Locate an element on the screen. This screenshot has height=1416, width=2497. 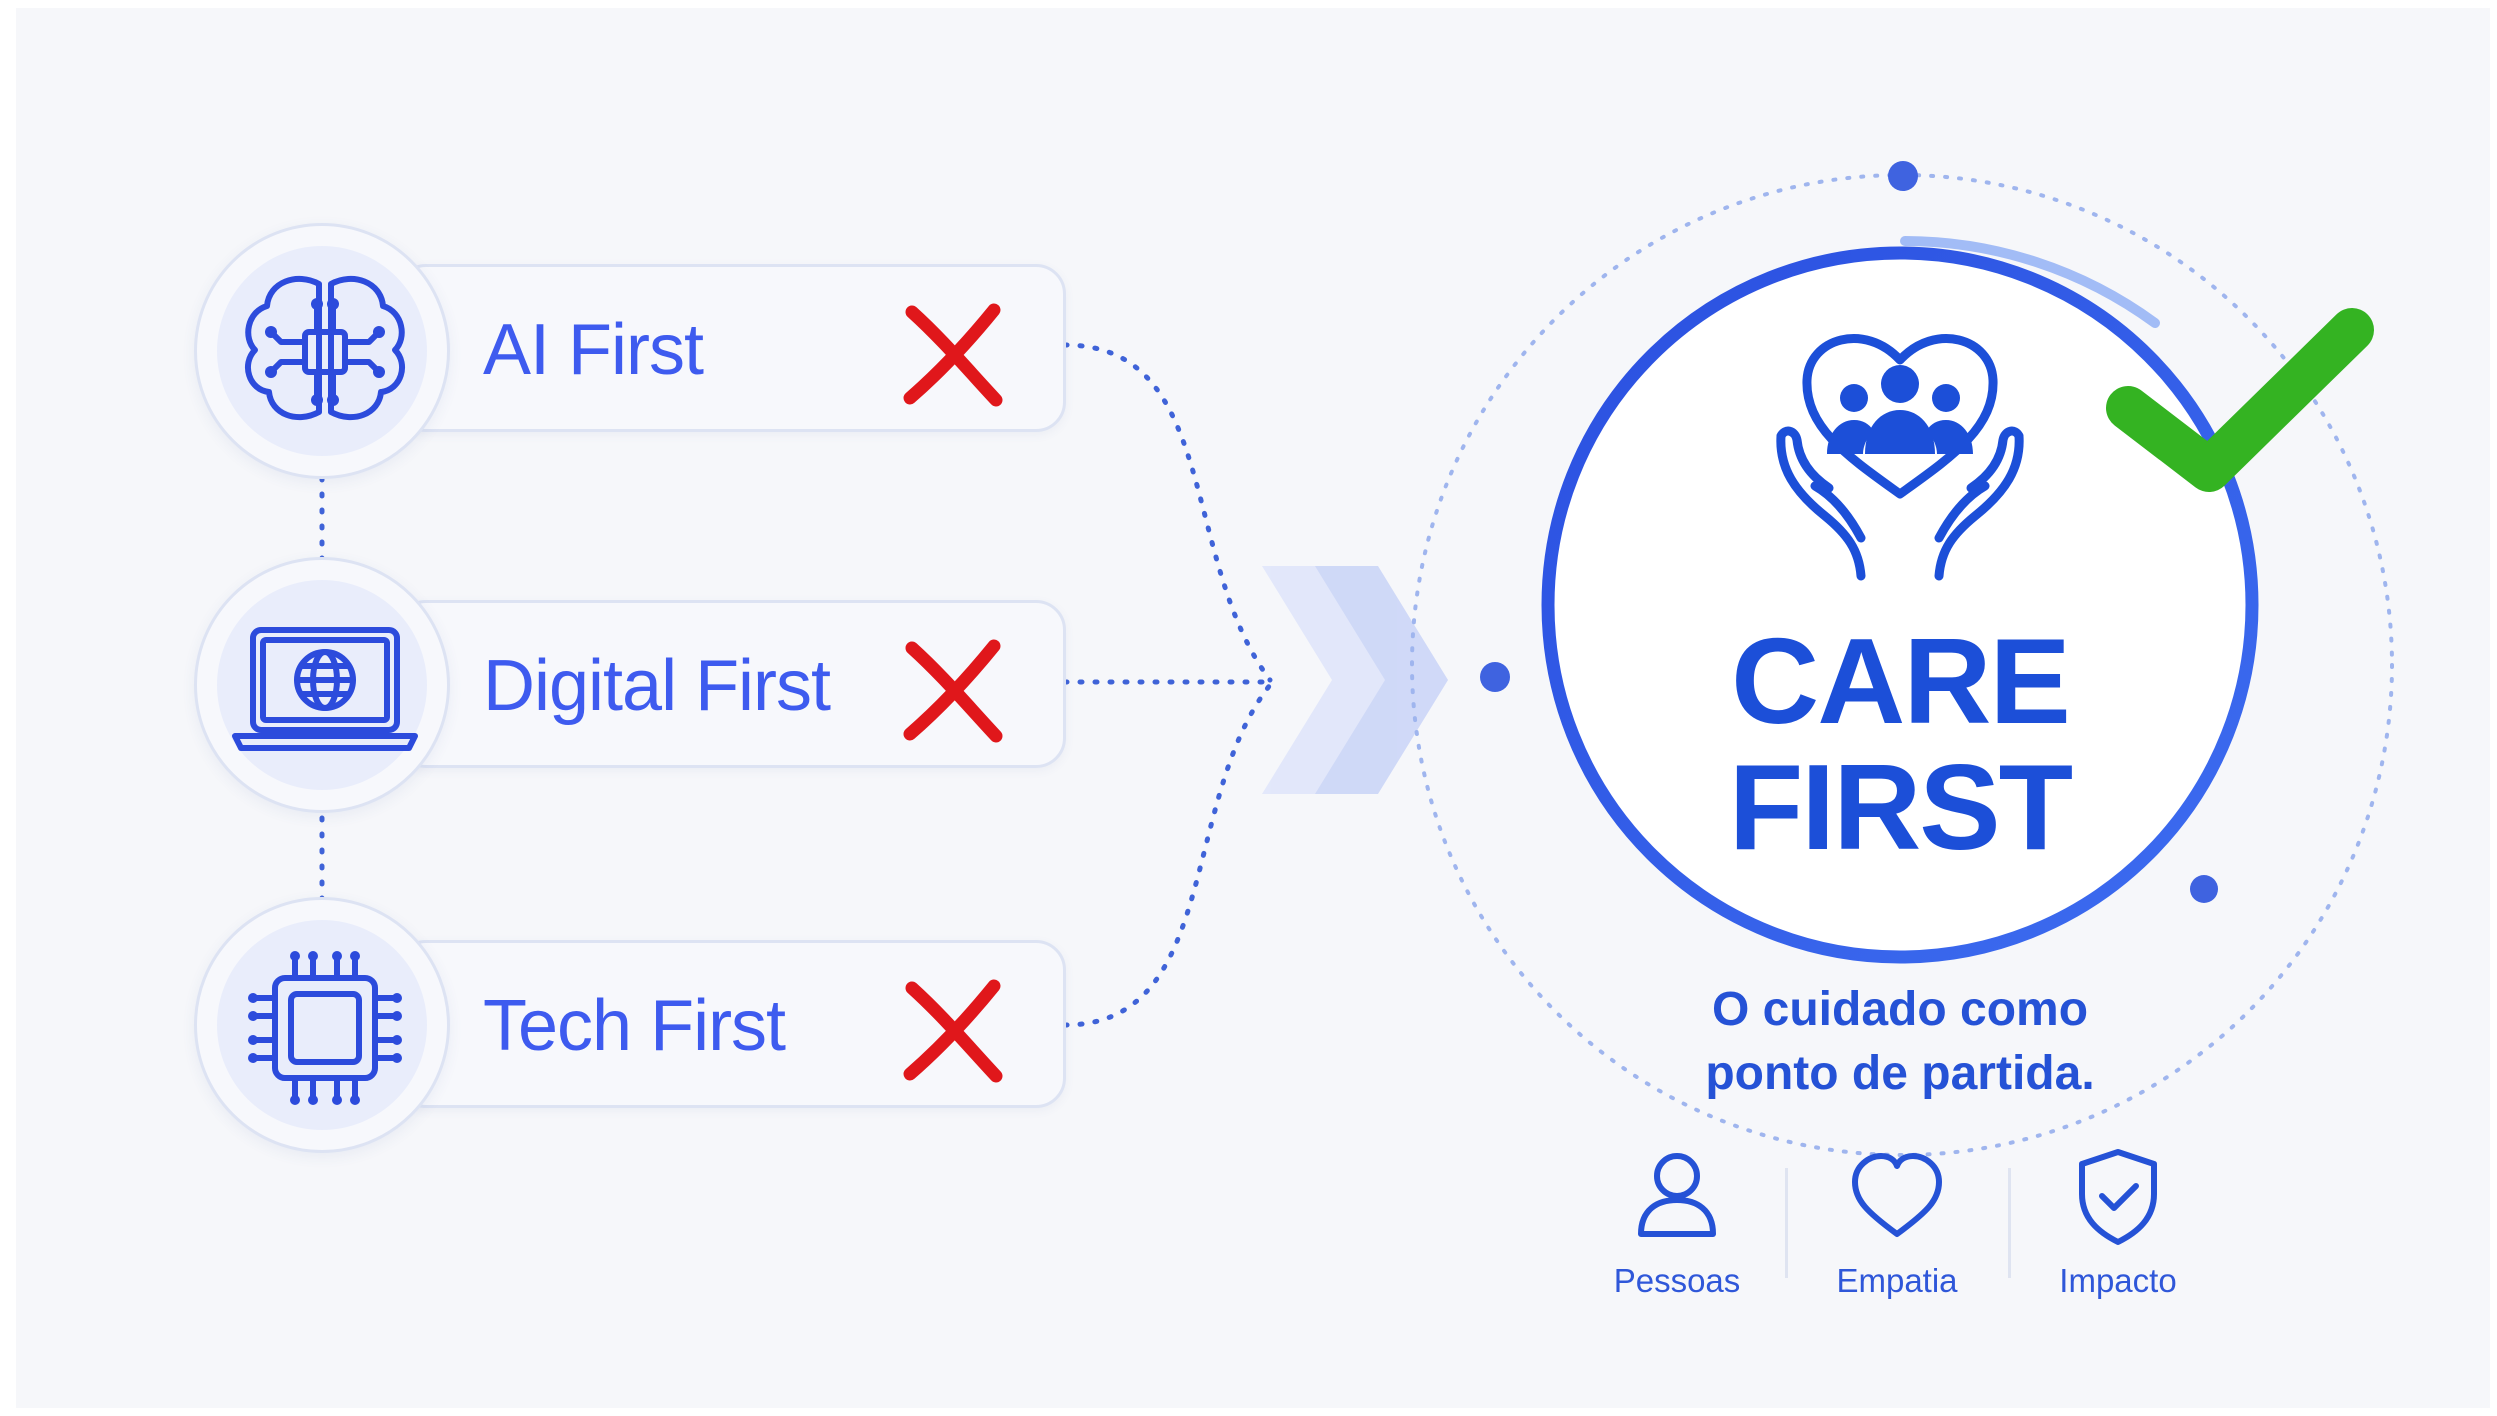
laptop-globe-icon is located at coordinates (322, 685).